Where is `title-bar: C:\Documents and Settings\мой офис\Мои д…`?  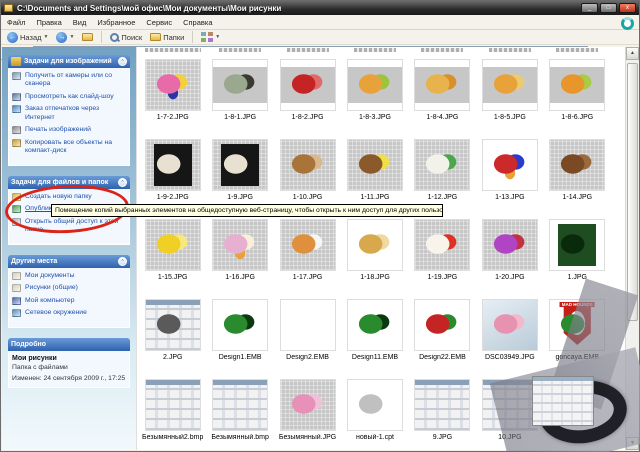
title-bar: C:\Documents and Settings\мой офис\Мои д… is located at coordinates (320, 8).